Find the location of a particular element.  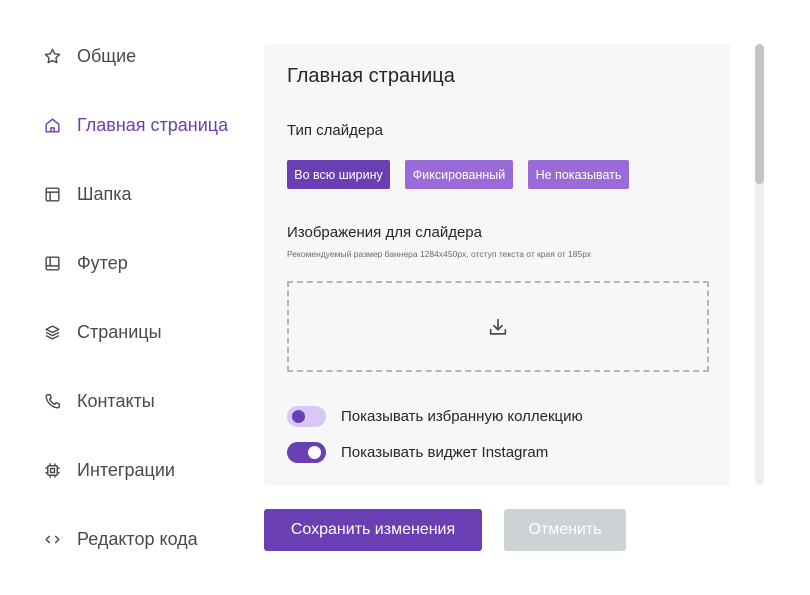

code-icon is located at coordinates (52, 539).